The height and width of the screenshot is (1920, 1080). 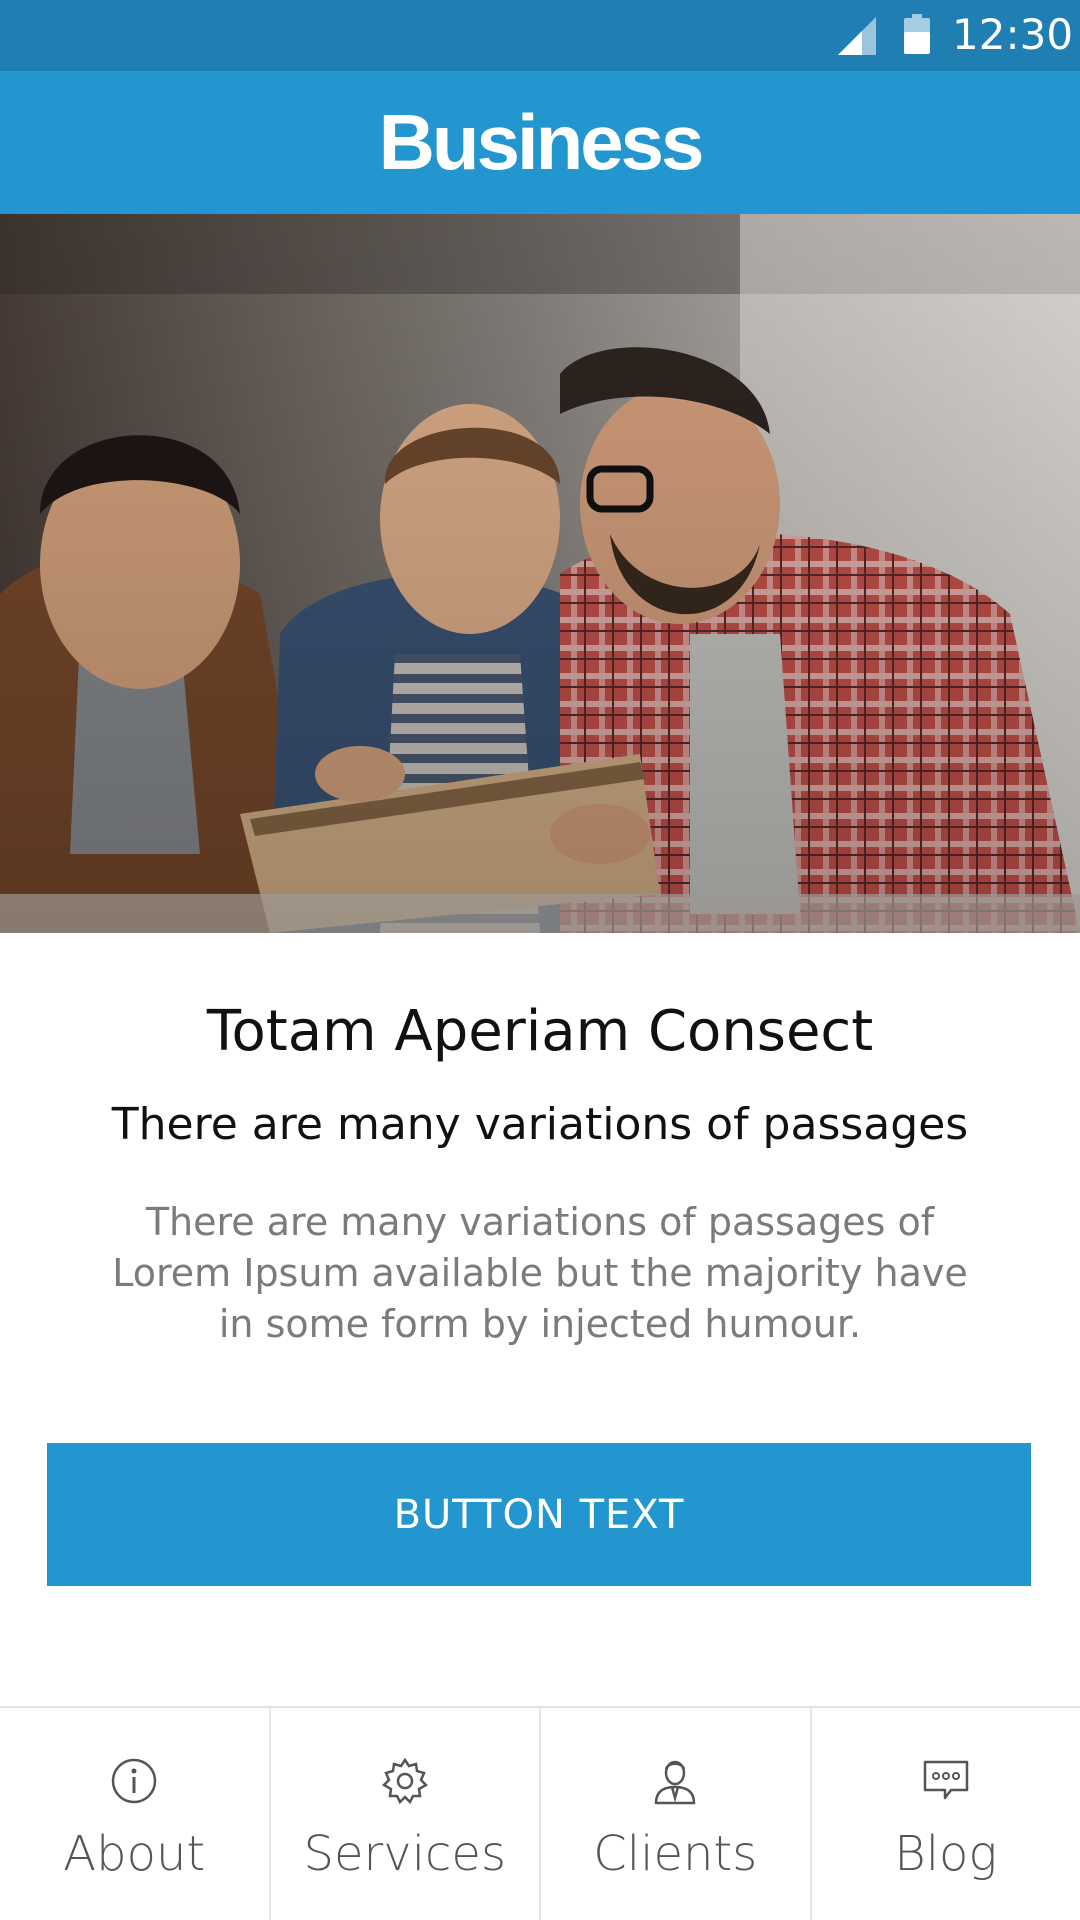 What do you see at coordinates (857, 36) in the screenshot?
I see `signal-icon` at bounding box center [857, 36].